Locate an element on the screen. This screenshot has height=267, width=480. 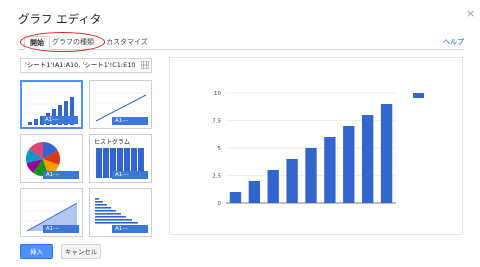
dialog-title: グラフ エディタ is located at coordinates (60, 19).